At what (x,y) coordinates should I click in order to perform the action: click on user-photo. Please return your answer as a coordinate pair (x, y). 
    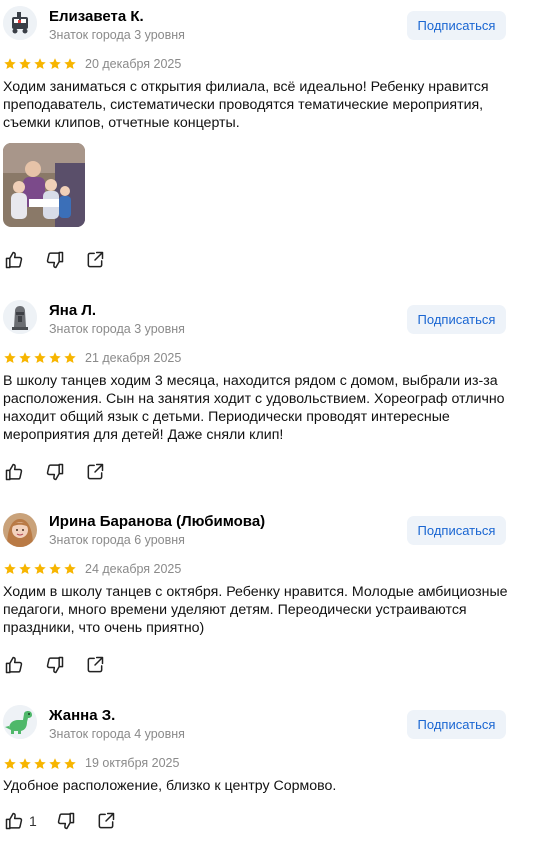
    Looking at the image, I should click on (20, 530).